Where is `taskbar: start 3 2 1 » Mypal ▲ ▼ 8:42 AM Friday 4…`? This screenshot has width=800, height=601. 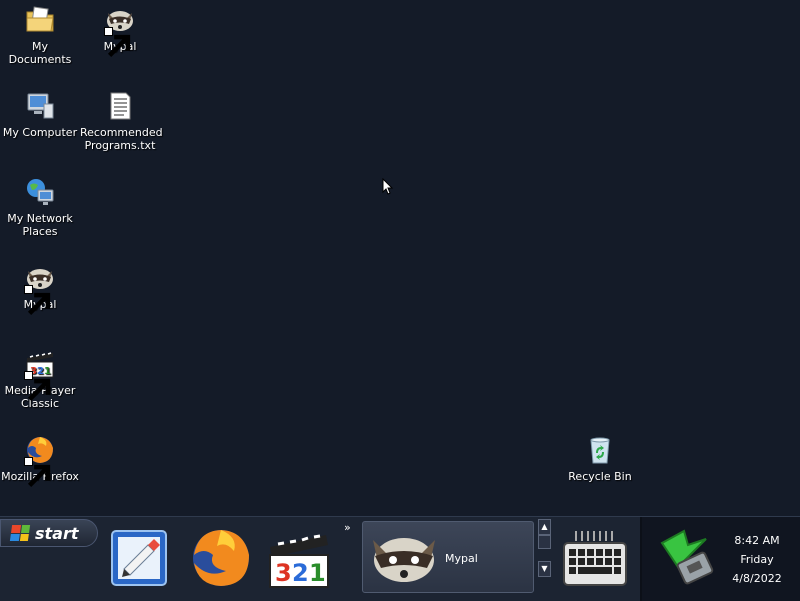 taskbar: start 3 2 1 » Mypal ▲ ▼ 8:42 AM Friday 4… is located at coordinates (400, 558).